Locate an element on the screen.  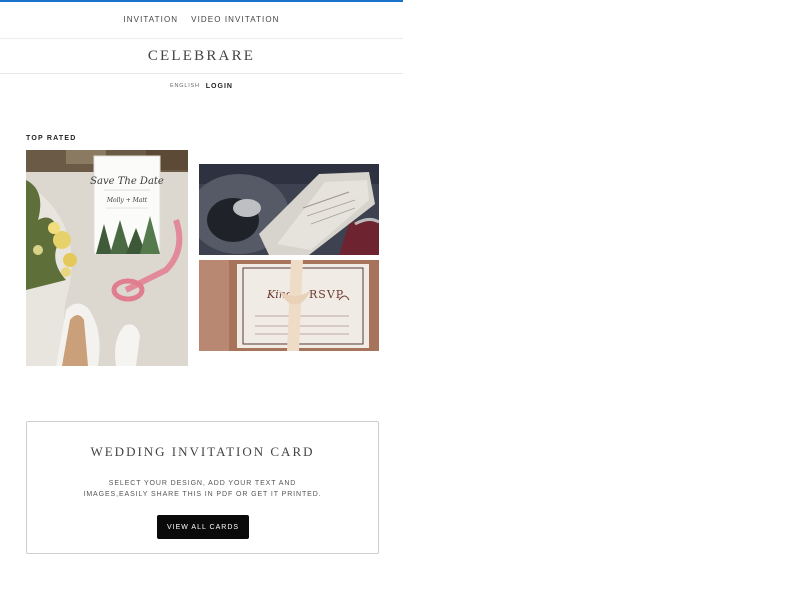
save-the-date-flatlay-image: Save The Date Molly + Matt is located at coordinates (107, 258).